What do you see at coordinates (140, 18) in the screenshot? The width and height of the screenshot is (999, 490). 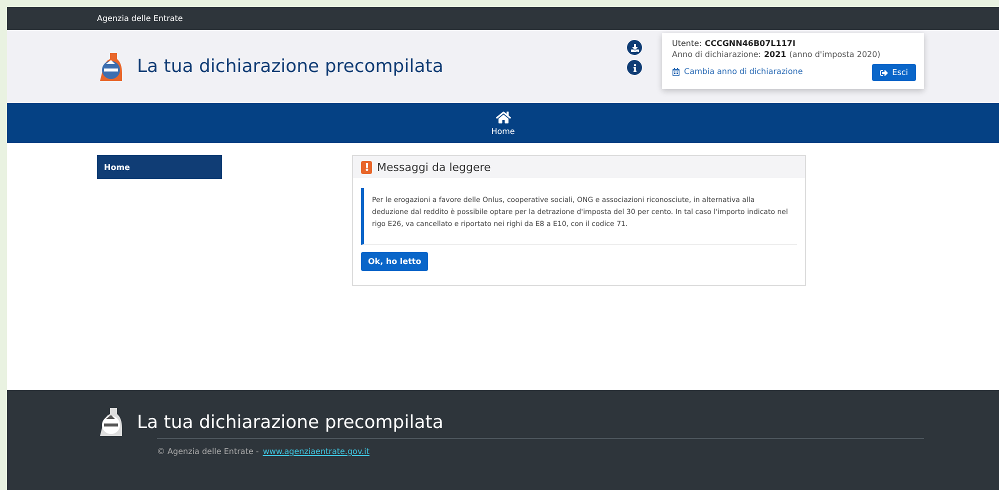 I see `agency-name: Agenzia delle Entrate` at bounding box center [140, 18].